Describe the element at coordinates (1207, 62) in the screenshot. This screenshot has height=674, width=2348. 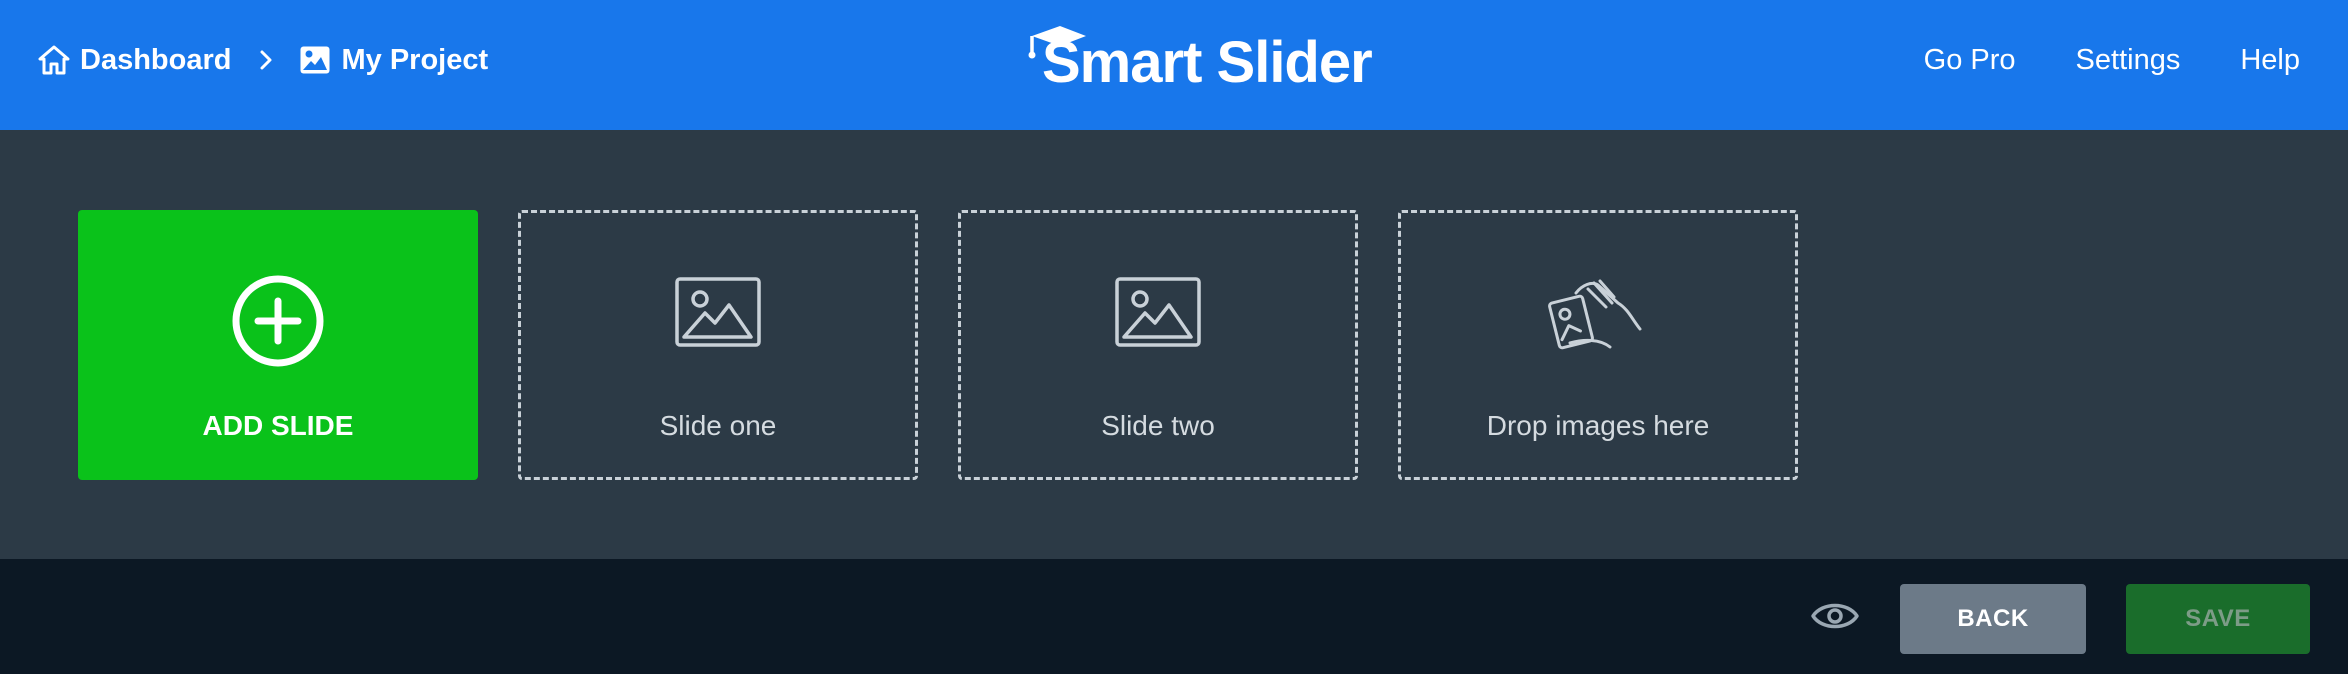
I see `logo-text: Smart Slider` at that location.